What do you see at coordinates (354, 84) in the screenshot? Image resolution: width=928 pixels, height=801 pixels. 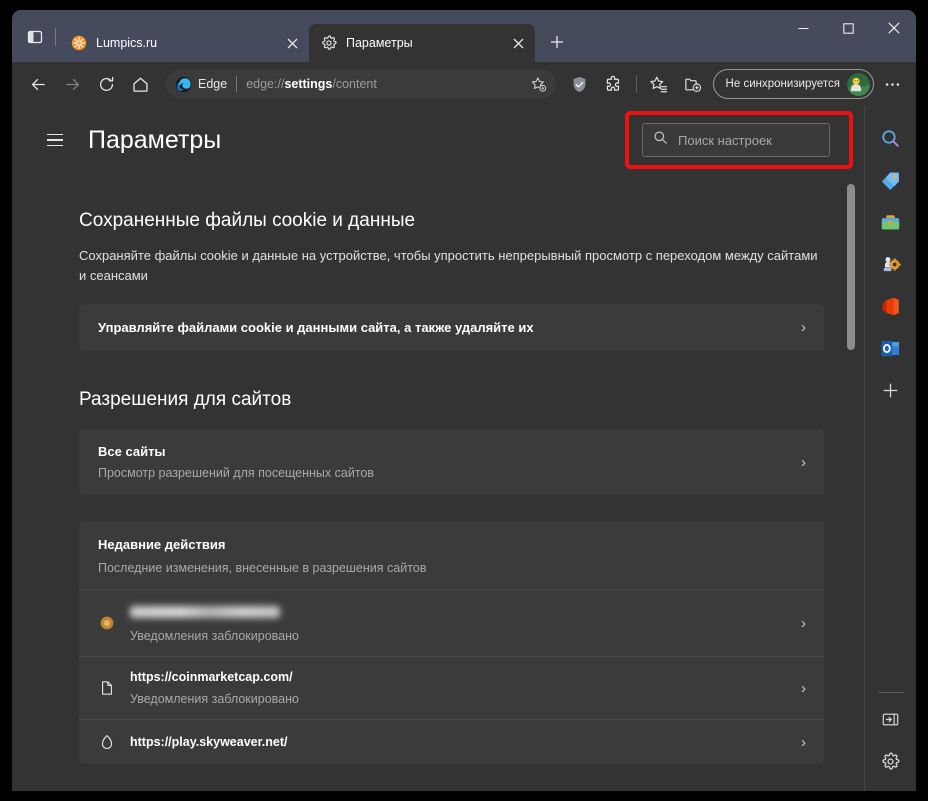 I see `url-suffix: /content` at bounding box center [354, 84].